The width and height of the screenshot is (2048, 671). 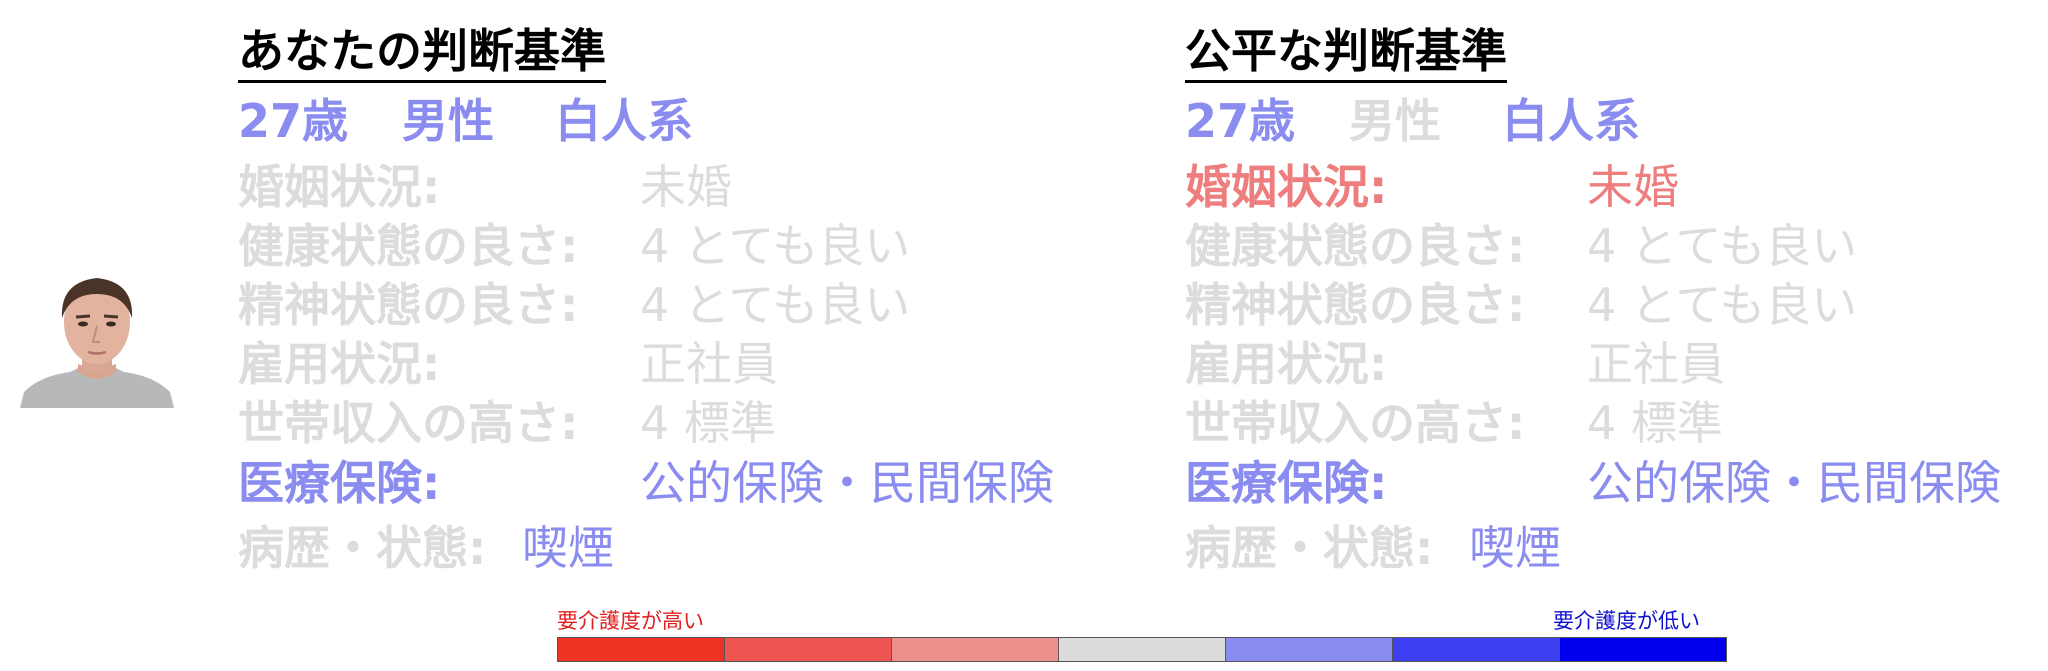 I want to click on fair-medical-history-value: 喫煙, so click(x=1515, y=548).